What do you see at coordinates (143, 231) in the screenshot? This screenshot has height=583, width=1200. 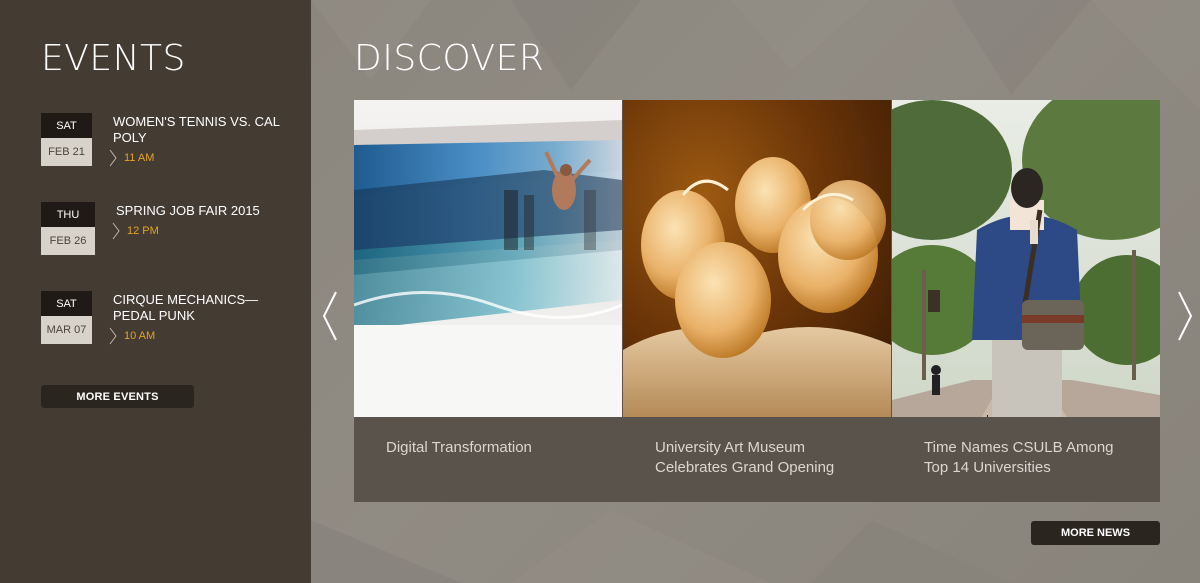 I see `event-time: 12 PM` at bounding box center [143, 231].